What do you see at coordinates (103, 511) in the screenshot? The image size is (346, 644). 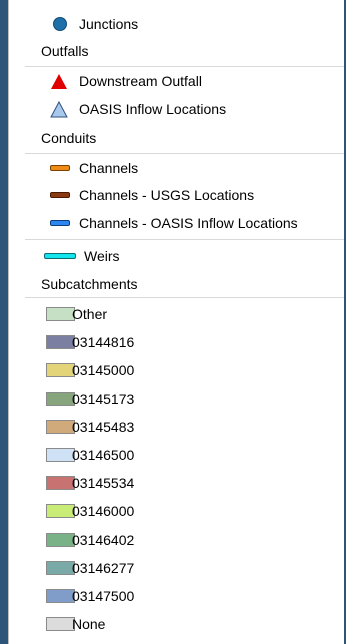 I see `legend-label: 03146000` at bounding box center [103, 511].